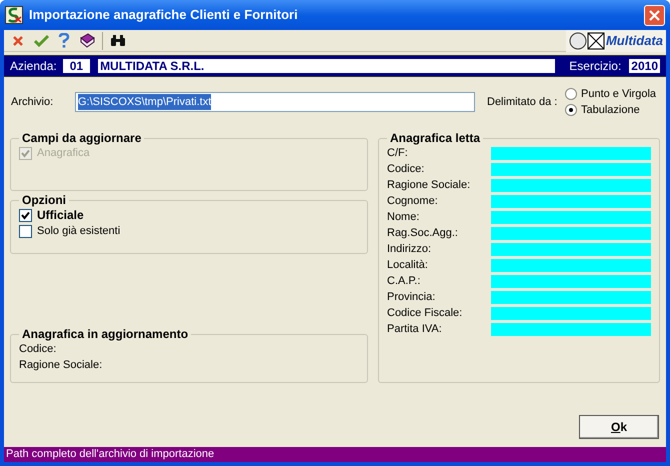 The image size is (670, 466). I want to click on status-bar: Path completo dell'archivio di importazione, so click(335, 454).